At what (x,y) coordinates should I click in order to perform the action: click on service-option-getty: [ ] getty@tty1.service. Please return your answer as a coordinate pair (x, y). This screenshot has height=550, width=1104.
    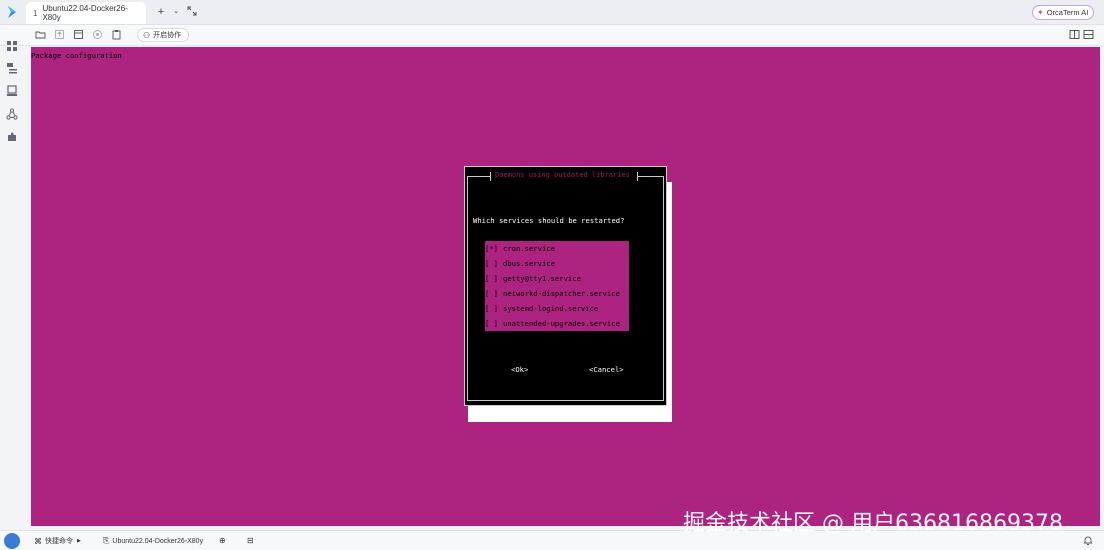
    Looking at the image, I should click on (557, 278).